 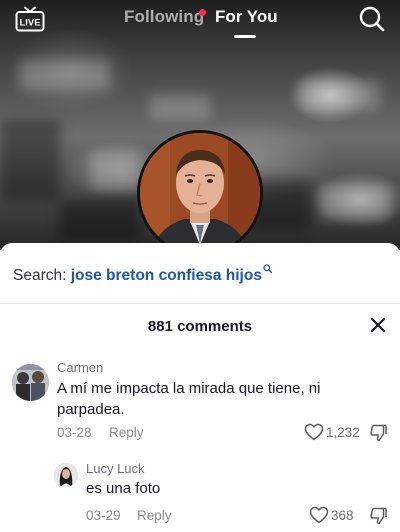 What do you see at coordinates (123, 488) in the screenshot?
I see `comment-text: es una foto` at bounding box center [123, 488].